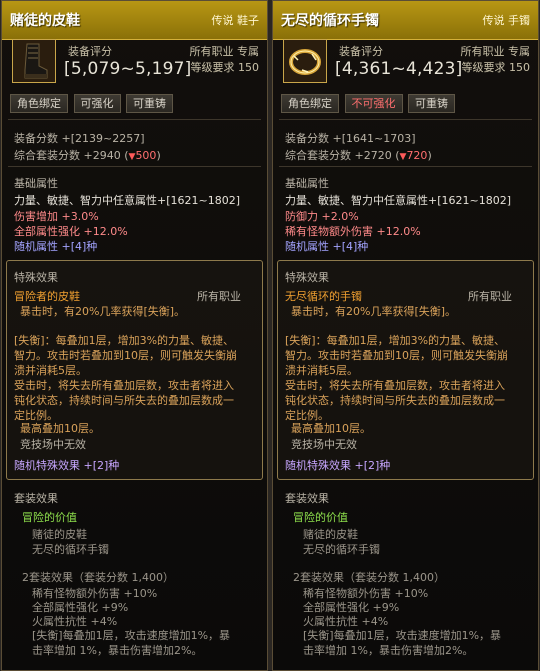 Image resolution: width=540 pixels, height=671 pixels. What do you see at coordinates (405, 20) in the screenshot?
I see `tooltip-header: 无尽的循环手镯 传说 手镯` at bounding box center [405, 20].